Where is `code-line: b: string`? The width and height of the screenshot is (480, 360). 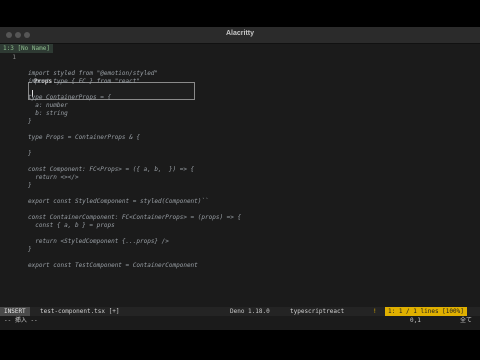
code-line: b: string is located at coordinates (240, 114).